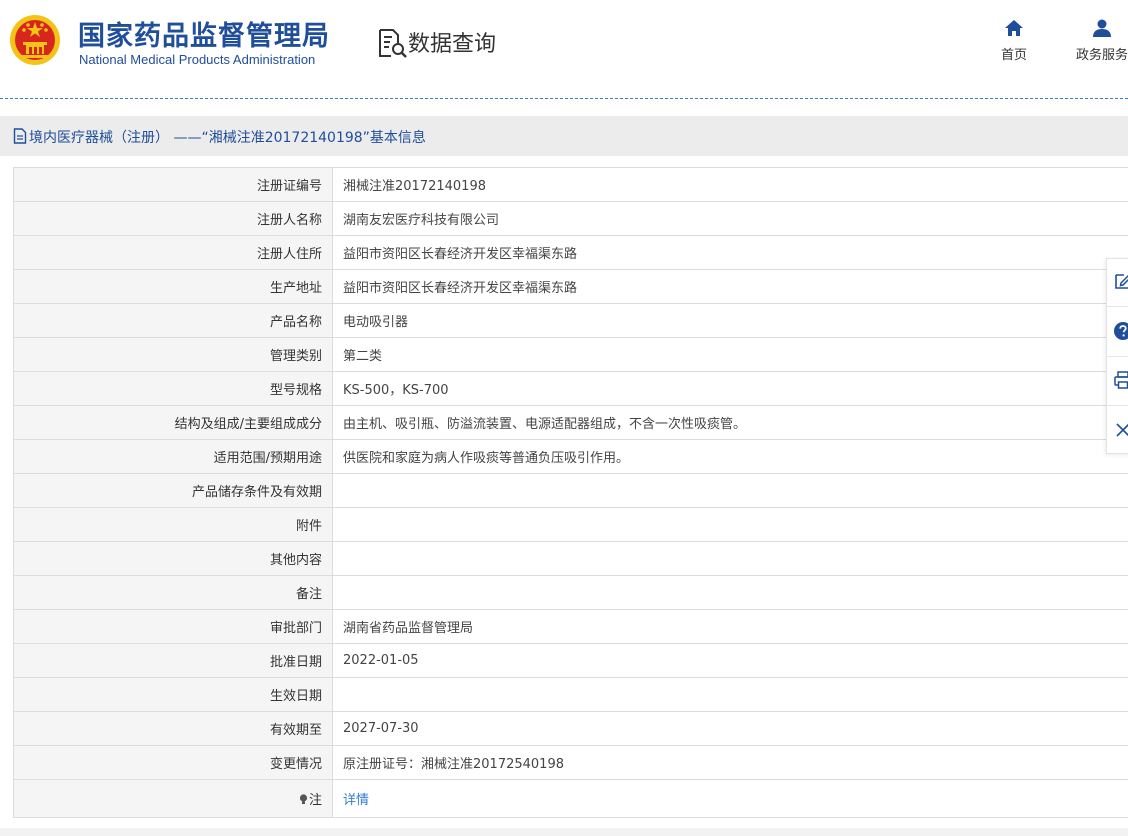  Describe the element at coordinates (173, 320) in the screenshot. I see `field-label: 产品名称` at that location.